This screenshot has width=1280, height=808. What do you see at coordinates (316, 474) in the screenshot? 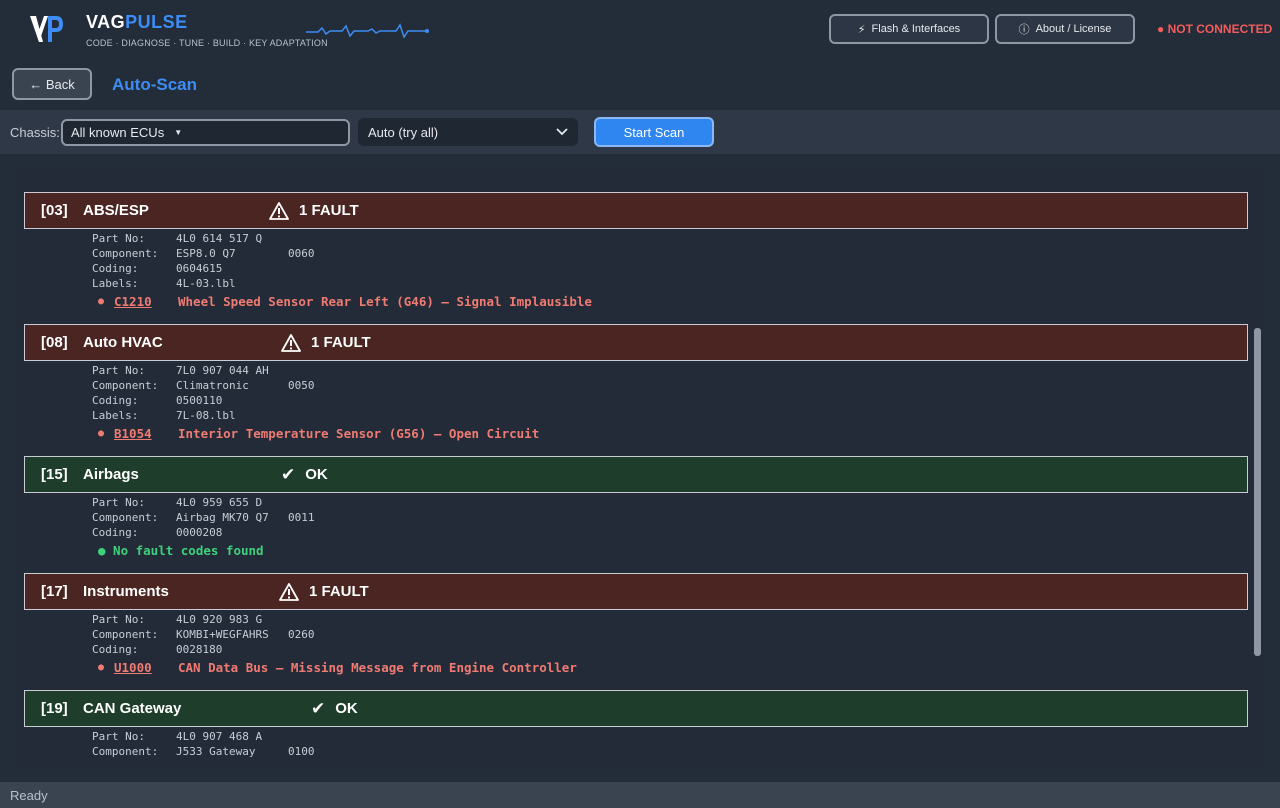
I see `module-status-text: OK` at bounding box center [316, 474].